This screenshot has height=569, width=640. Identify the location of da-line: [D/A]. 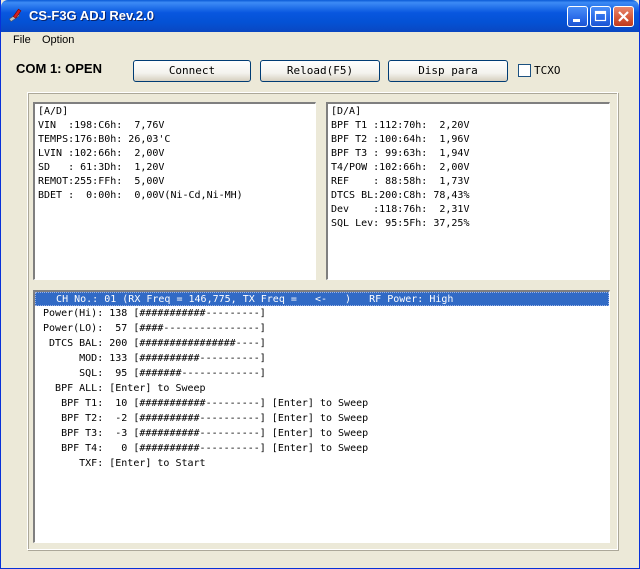
(346, 111).